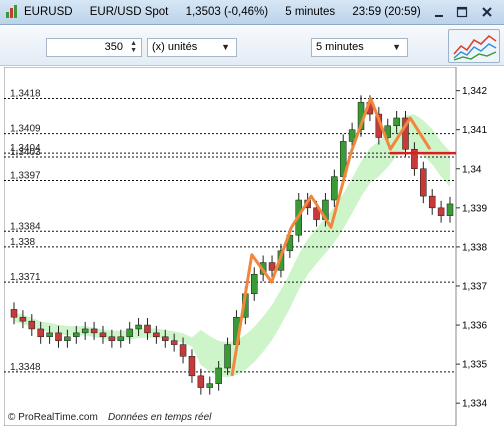 Image resolution: width=504 pixels, height=426 pixels. What do you see at coordinates (439, 12) in the screenshot?
I see `minimize-button` at bounding box center [439, 12].